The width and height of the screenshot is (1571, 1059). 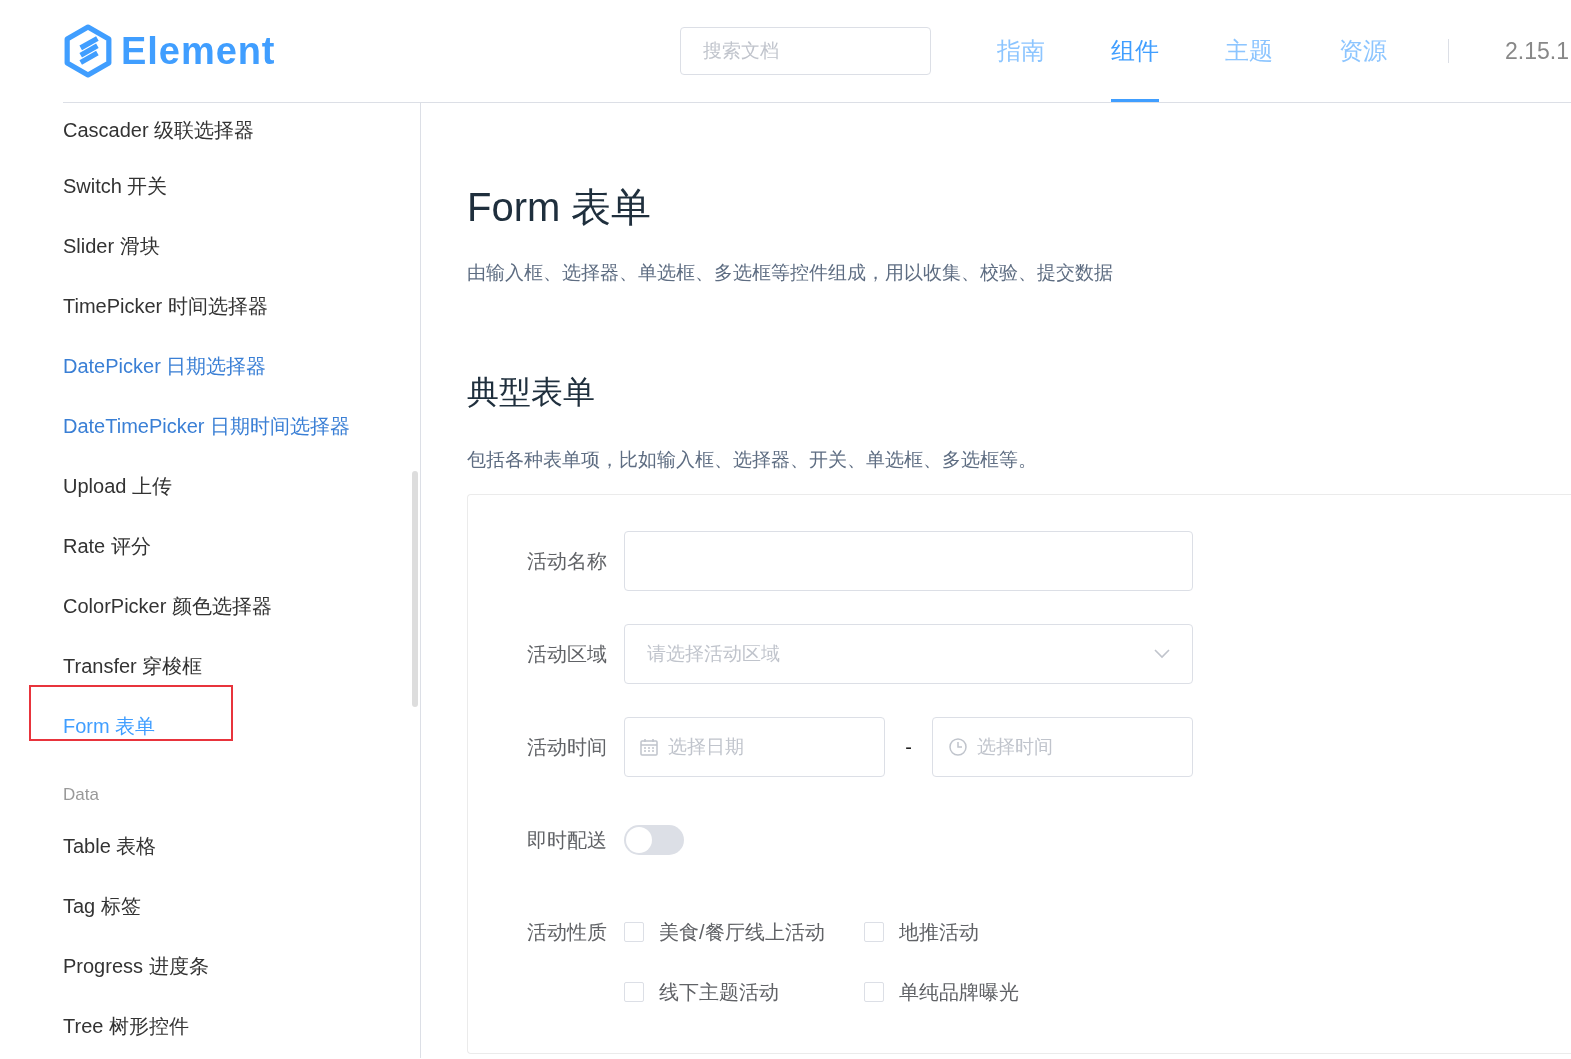 I want to click on form-label: 活动性质, so click(x=566, y=932).